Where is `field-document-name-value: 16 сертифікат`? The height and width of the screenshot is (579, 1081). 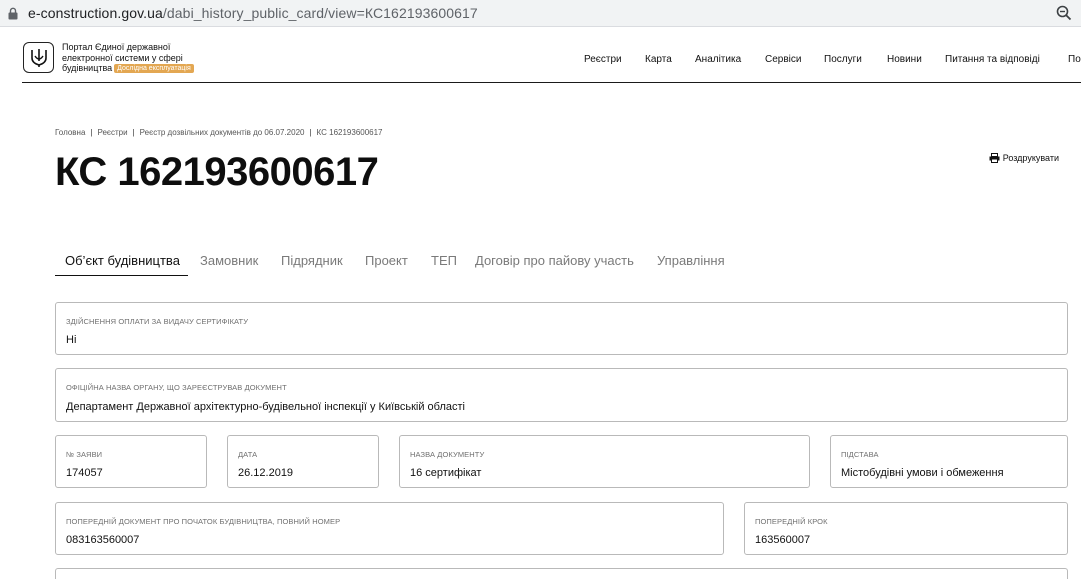 field-document-name-value: 16 сертифікат is located at coordinates (446, 473).